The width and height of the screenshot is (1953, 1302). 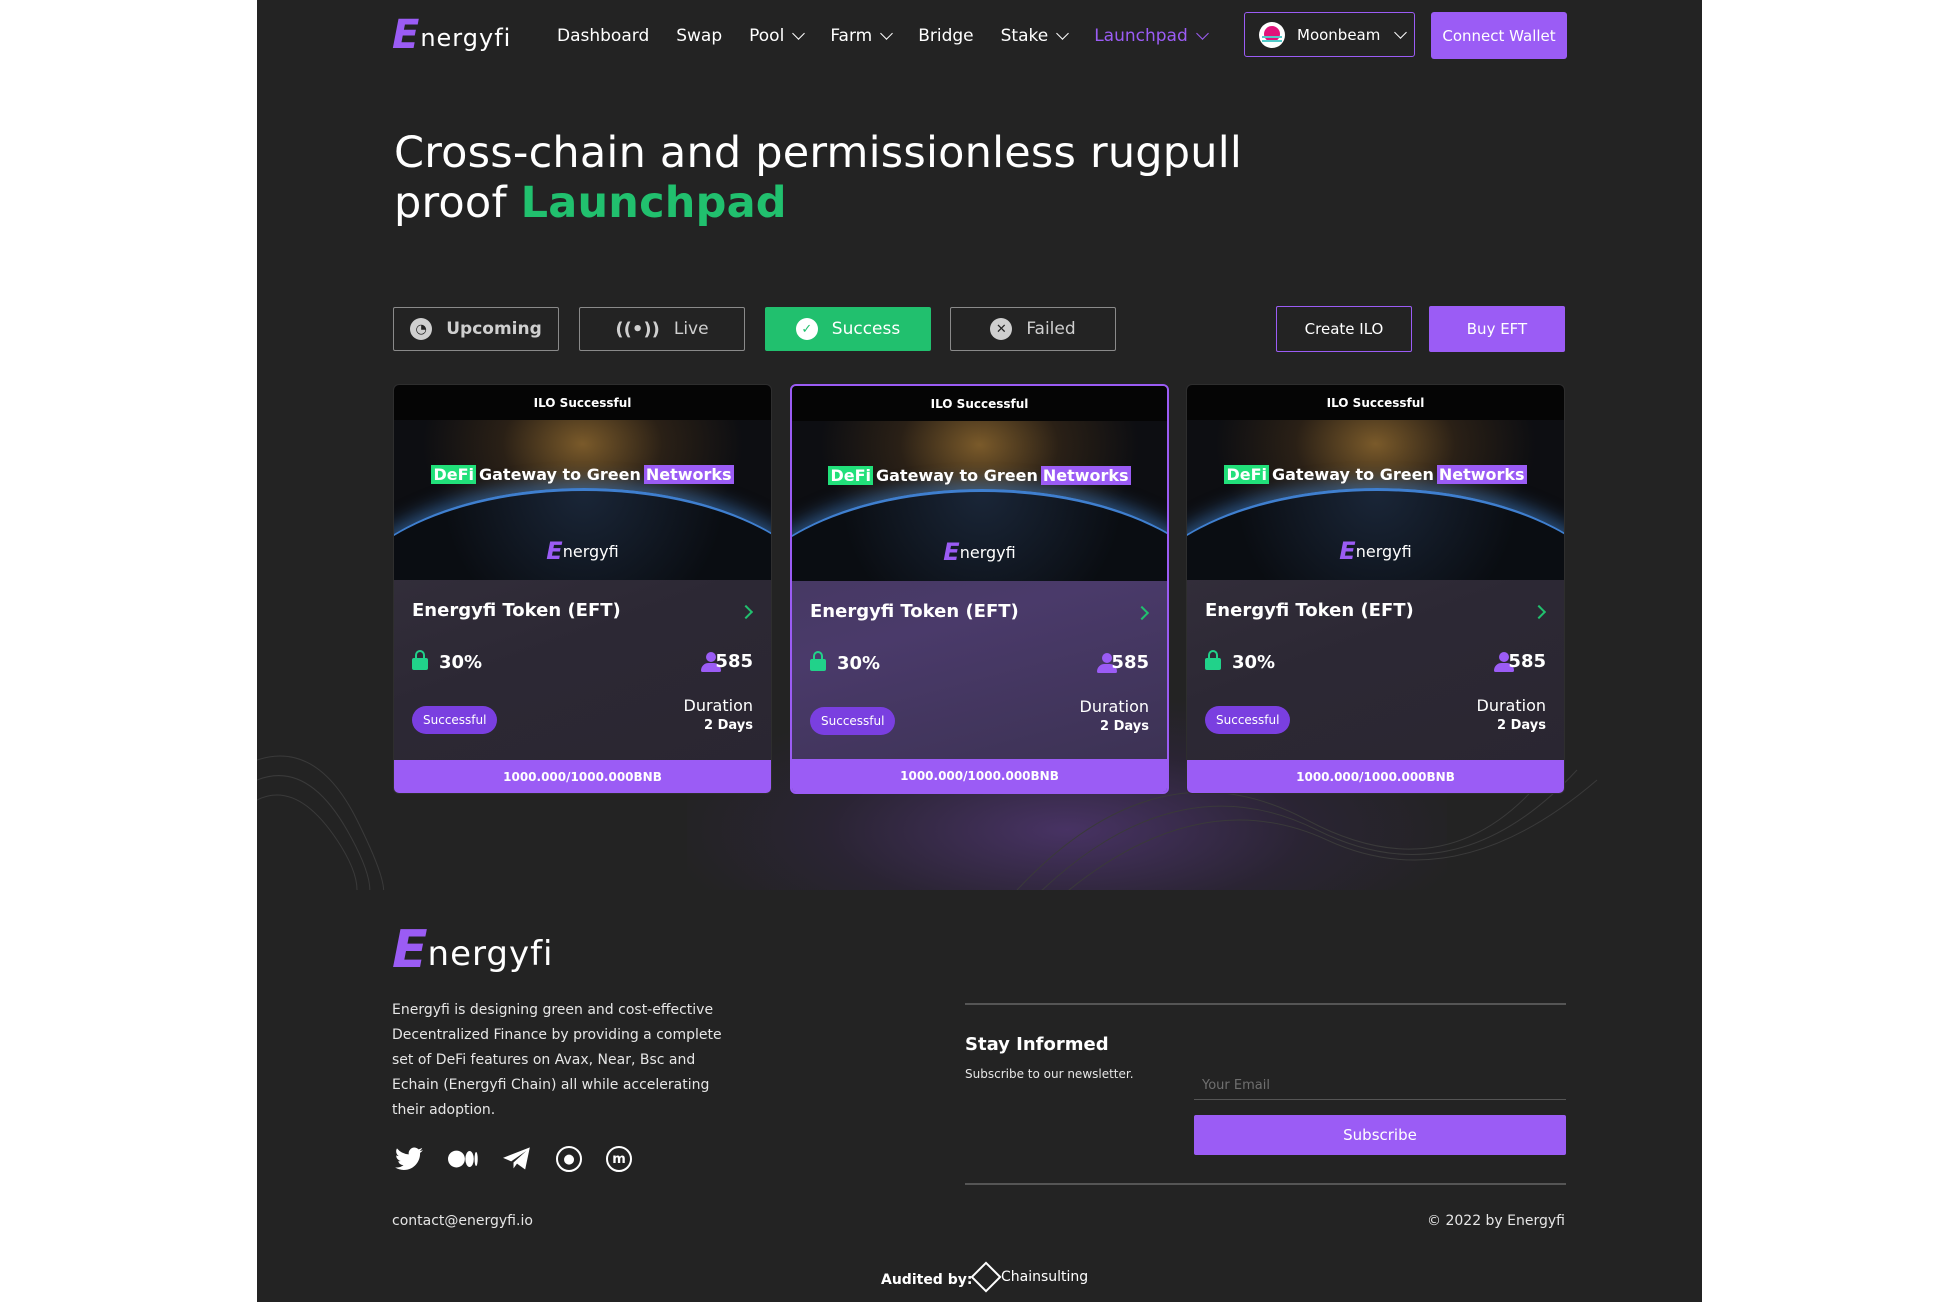 I want to click on auditor-logo: Chainsulting, so click(x=1029, y=1277).